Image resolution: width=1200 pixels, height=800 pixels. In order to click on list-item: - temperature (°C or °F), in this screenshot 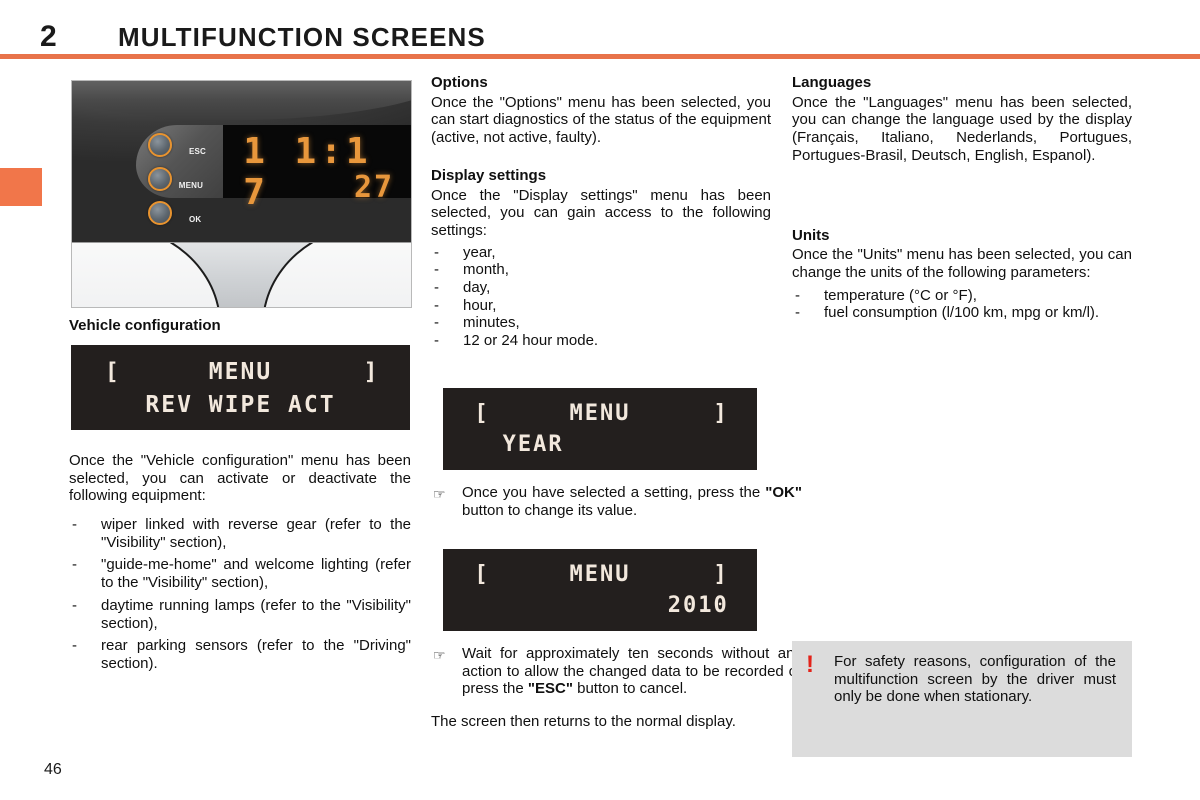, I will do `click(962, 296)`.